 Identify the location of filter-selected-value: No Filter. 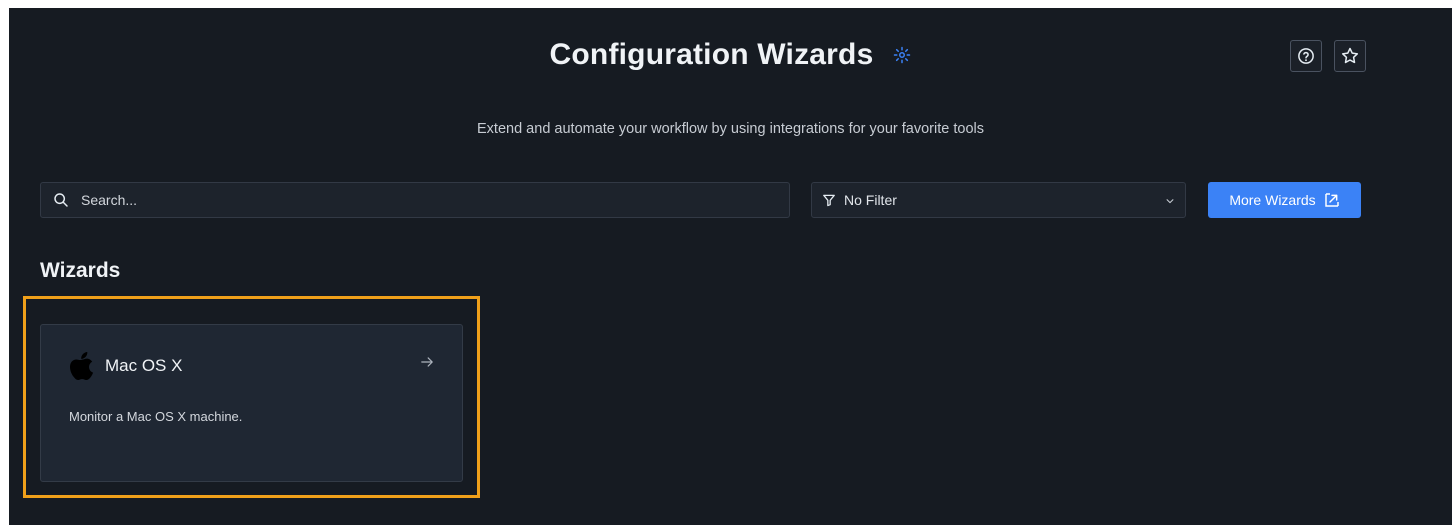
(870, 200).